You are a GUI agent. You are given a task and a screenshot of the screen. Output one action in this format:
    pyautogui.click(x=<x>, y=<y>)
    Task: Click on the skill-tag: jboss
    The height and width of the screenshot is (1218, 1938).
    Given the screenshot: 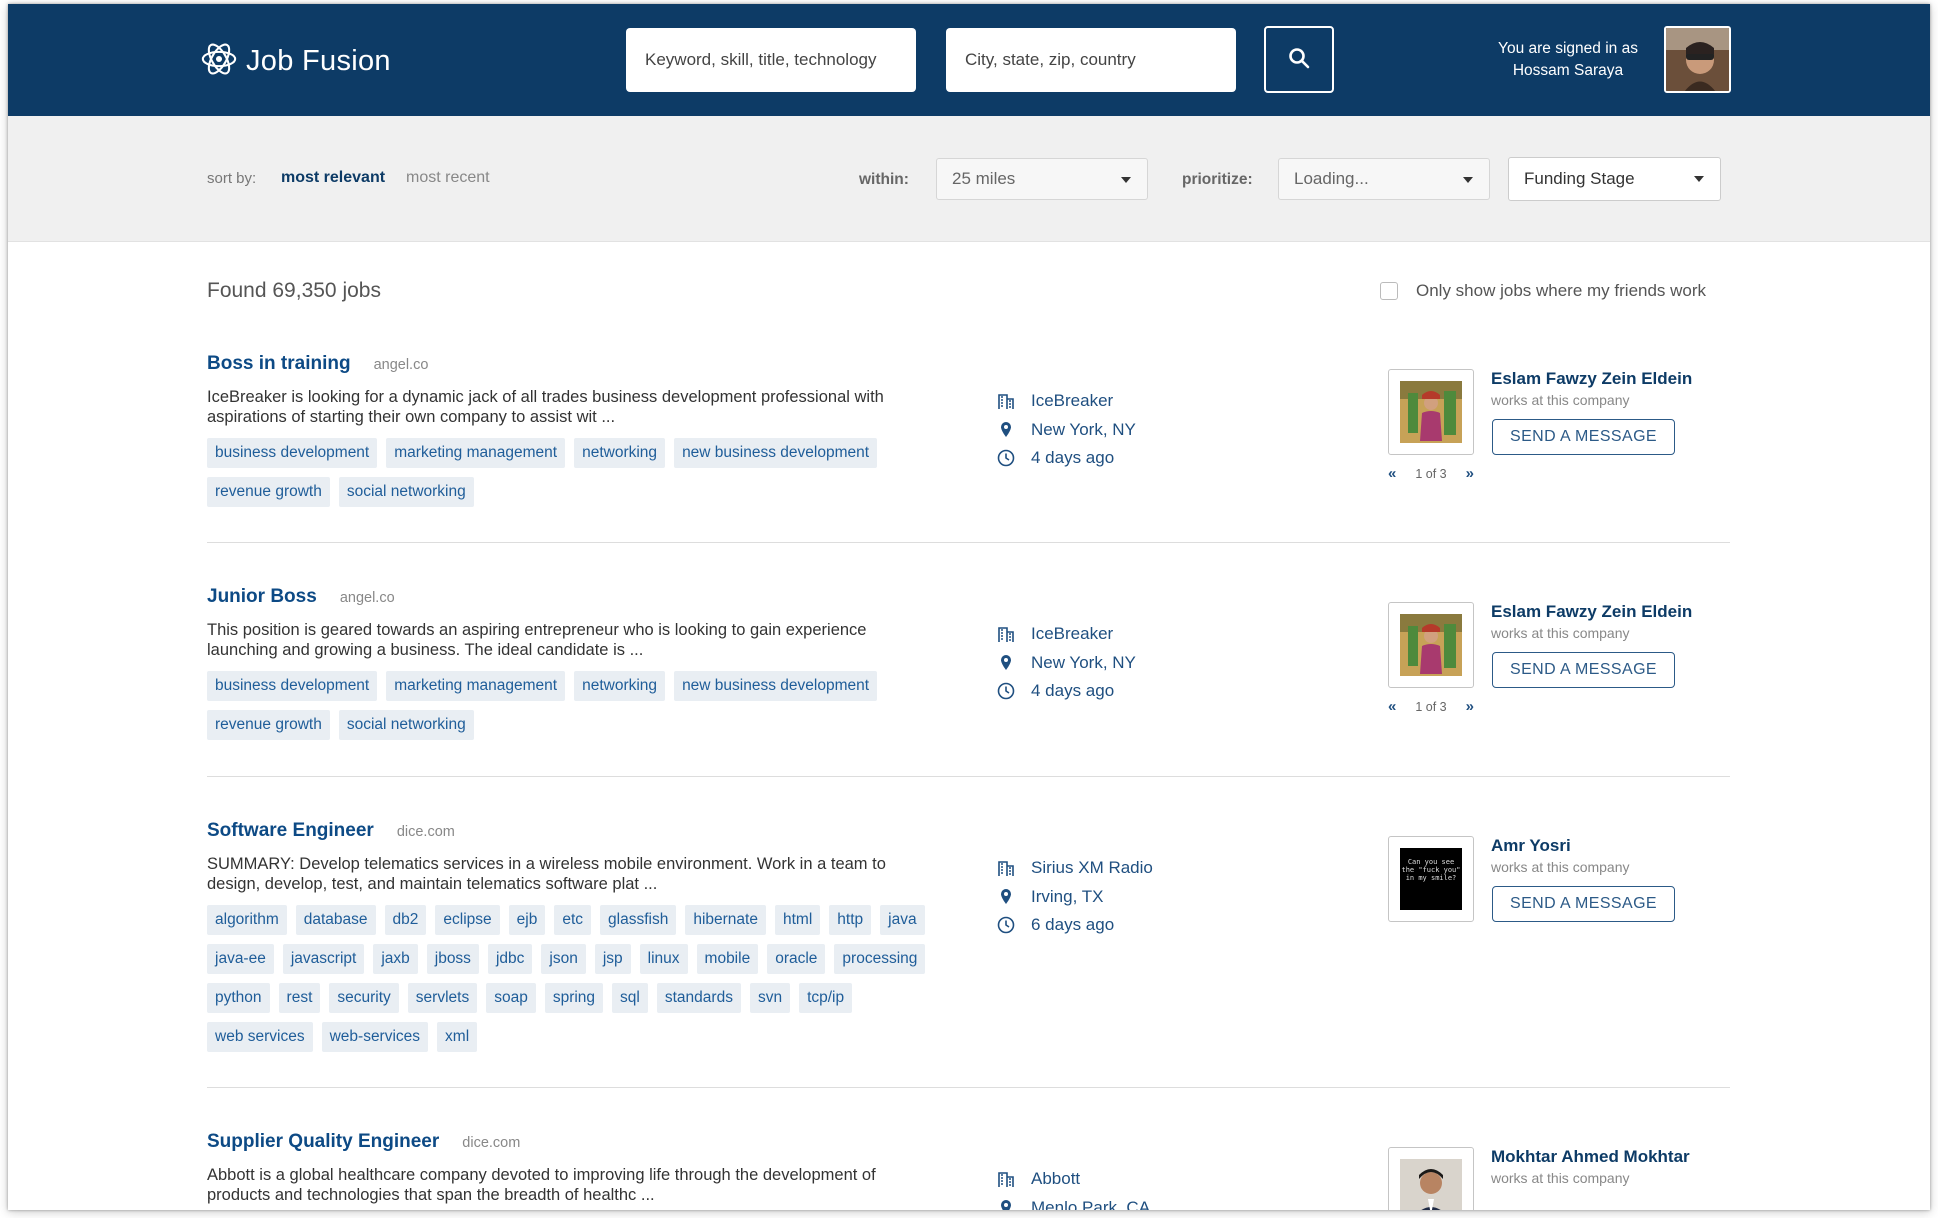 What is the action you would take?
    pyautogui.click(x=452, y=959)
    